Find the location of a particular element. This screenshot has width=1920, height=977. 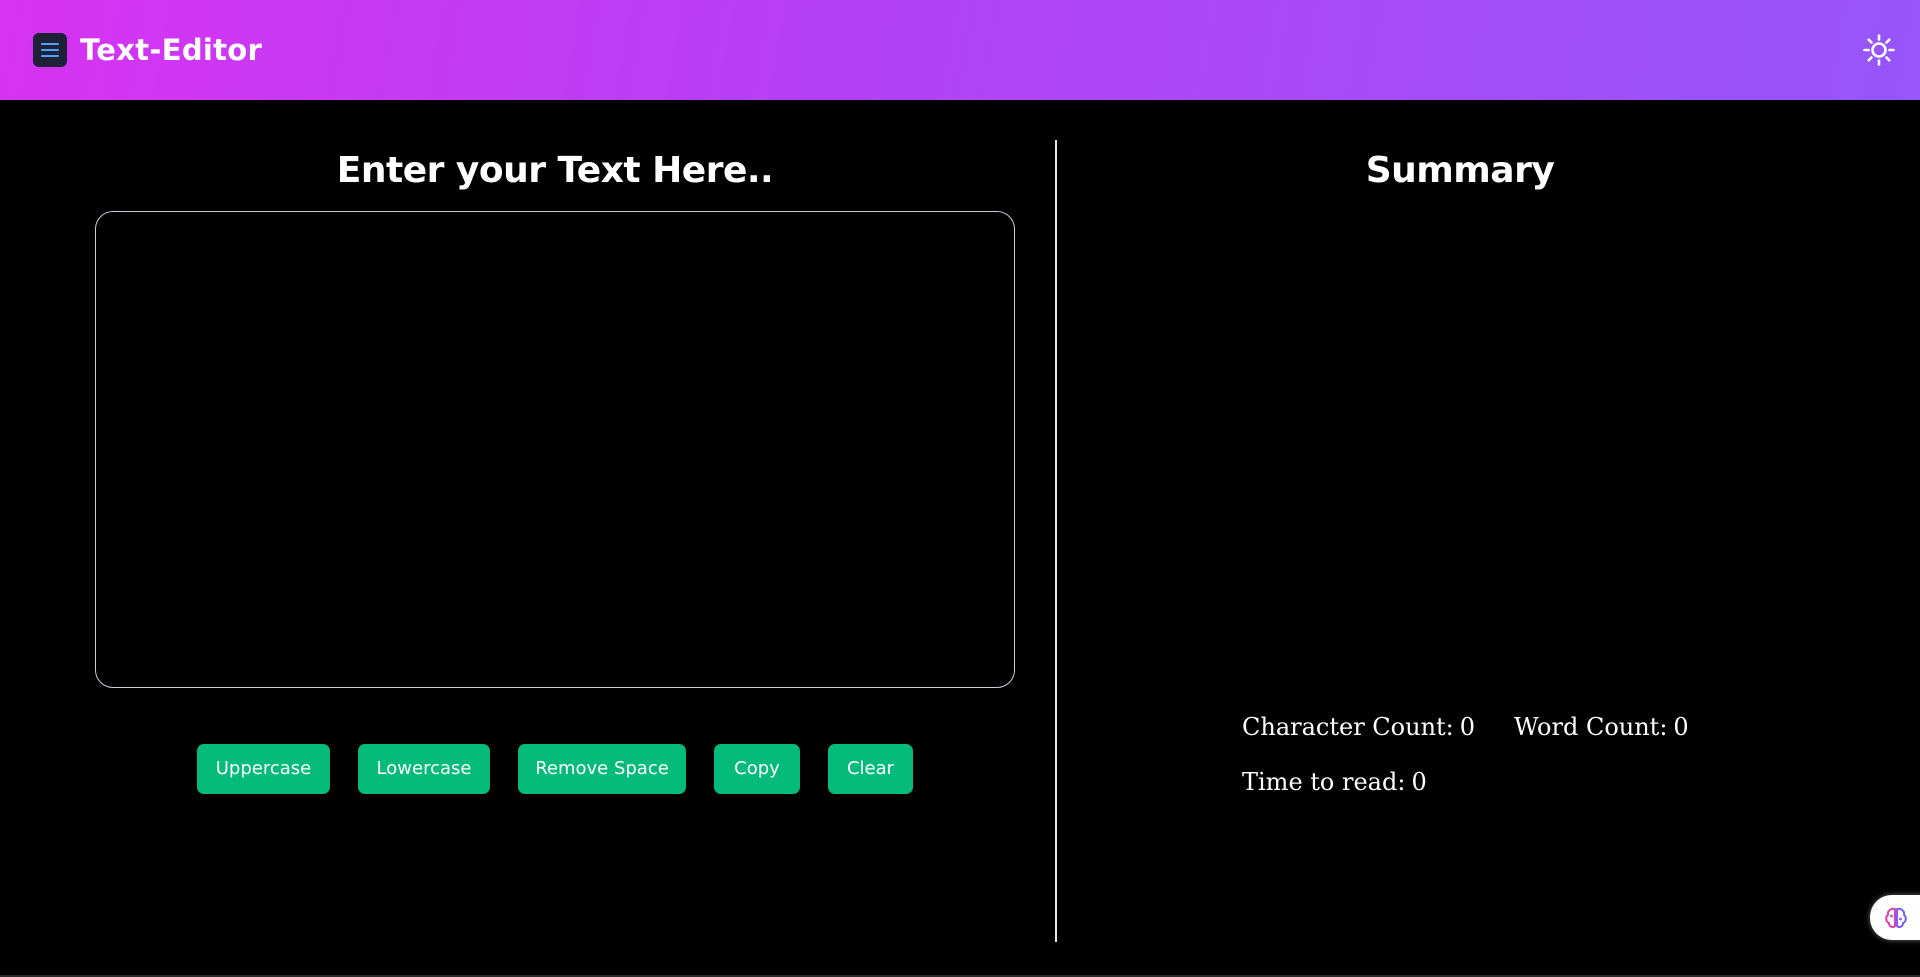

time-to-read-stat: Time to read: 0 is located at coordinates (1334, 782).